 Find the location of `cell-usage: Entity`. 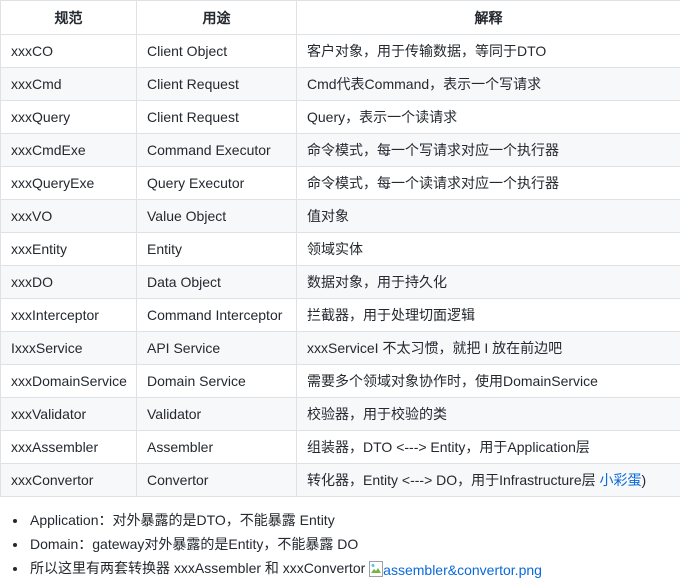

cell-usage: Entity is located at coordinates (217, 249).